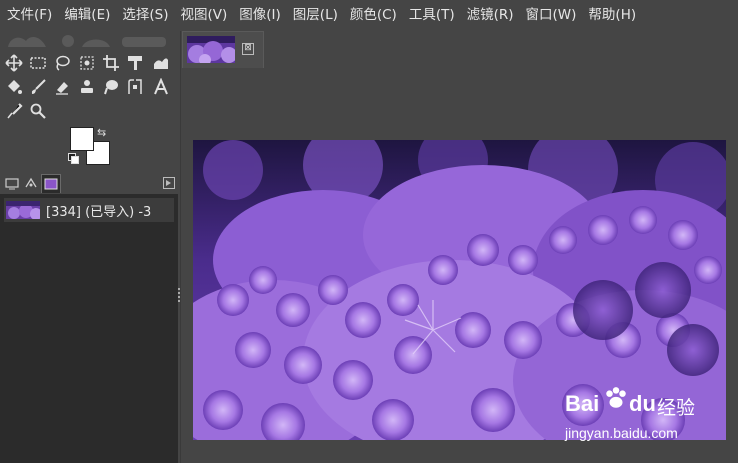  I want to click on close-tab-icon: ⊠, so click(248, 49).